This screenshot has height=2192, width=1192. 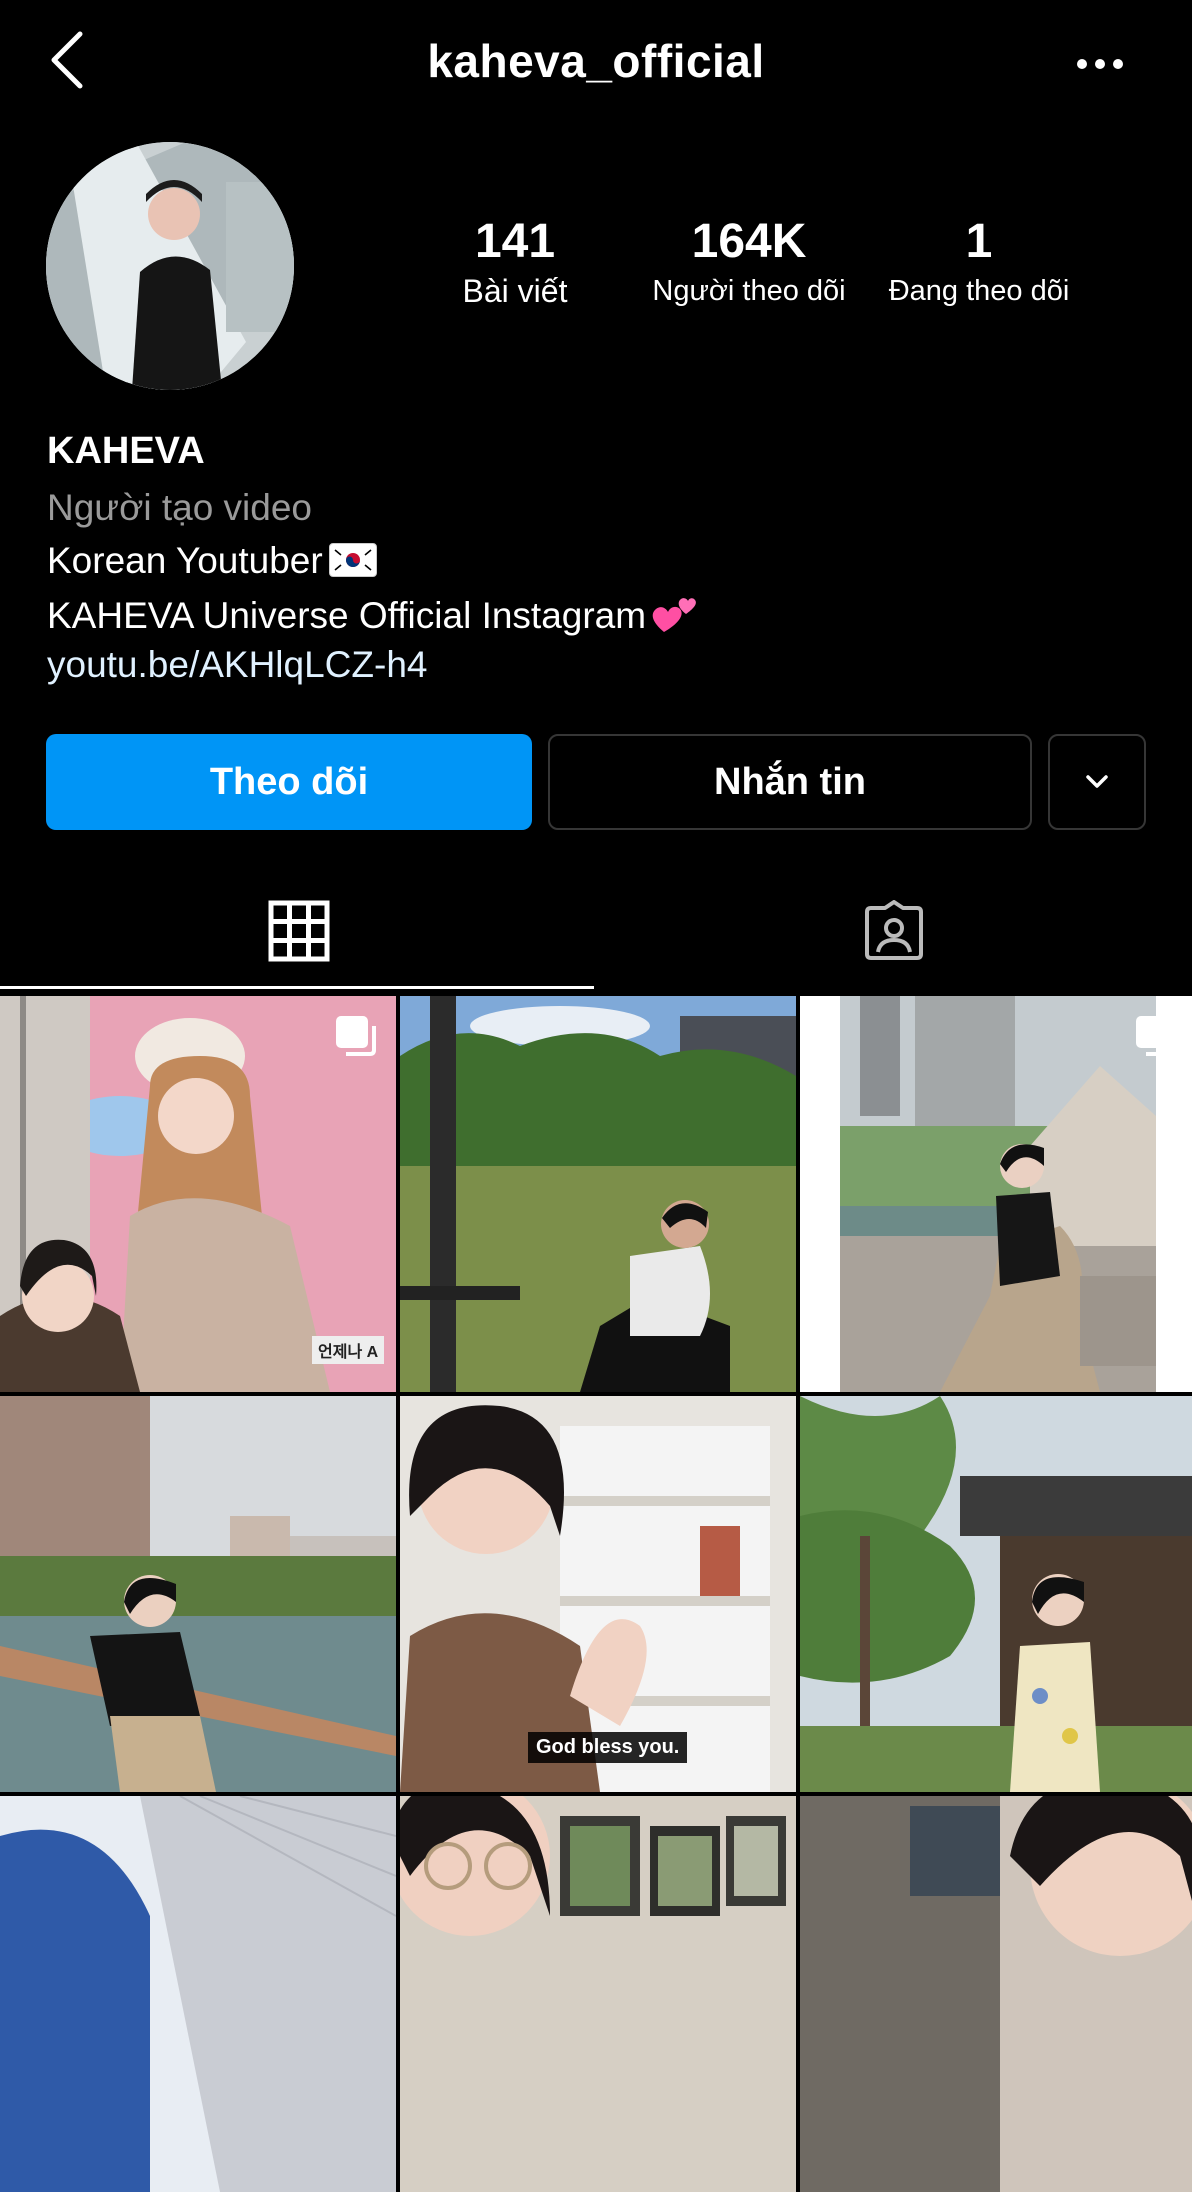 What do you see at coordinates (237, 665) in the screenshot?
I see `bio-link: youtu.be/AKHlqLCZ-h4` at bounding box center [237, 665].